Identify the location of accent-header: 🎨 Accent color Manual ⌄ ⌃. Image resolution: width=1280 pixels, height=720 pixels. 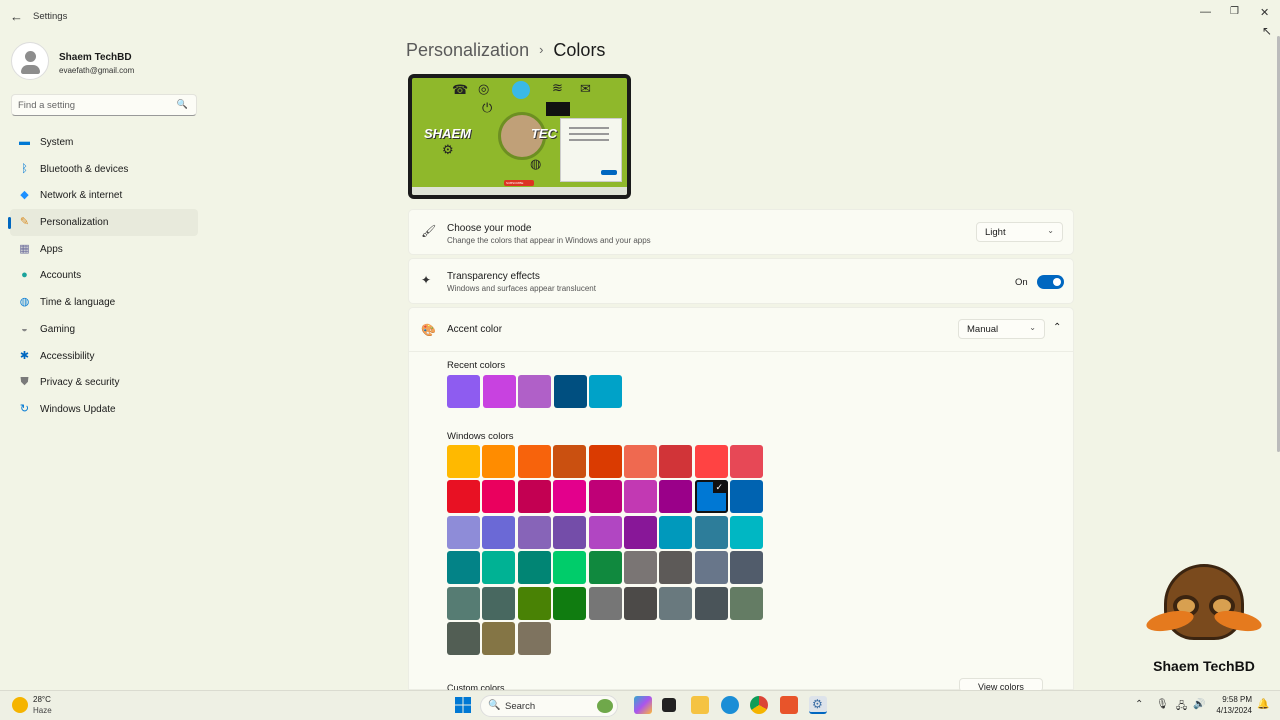
(741, 330).